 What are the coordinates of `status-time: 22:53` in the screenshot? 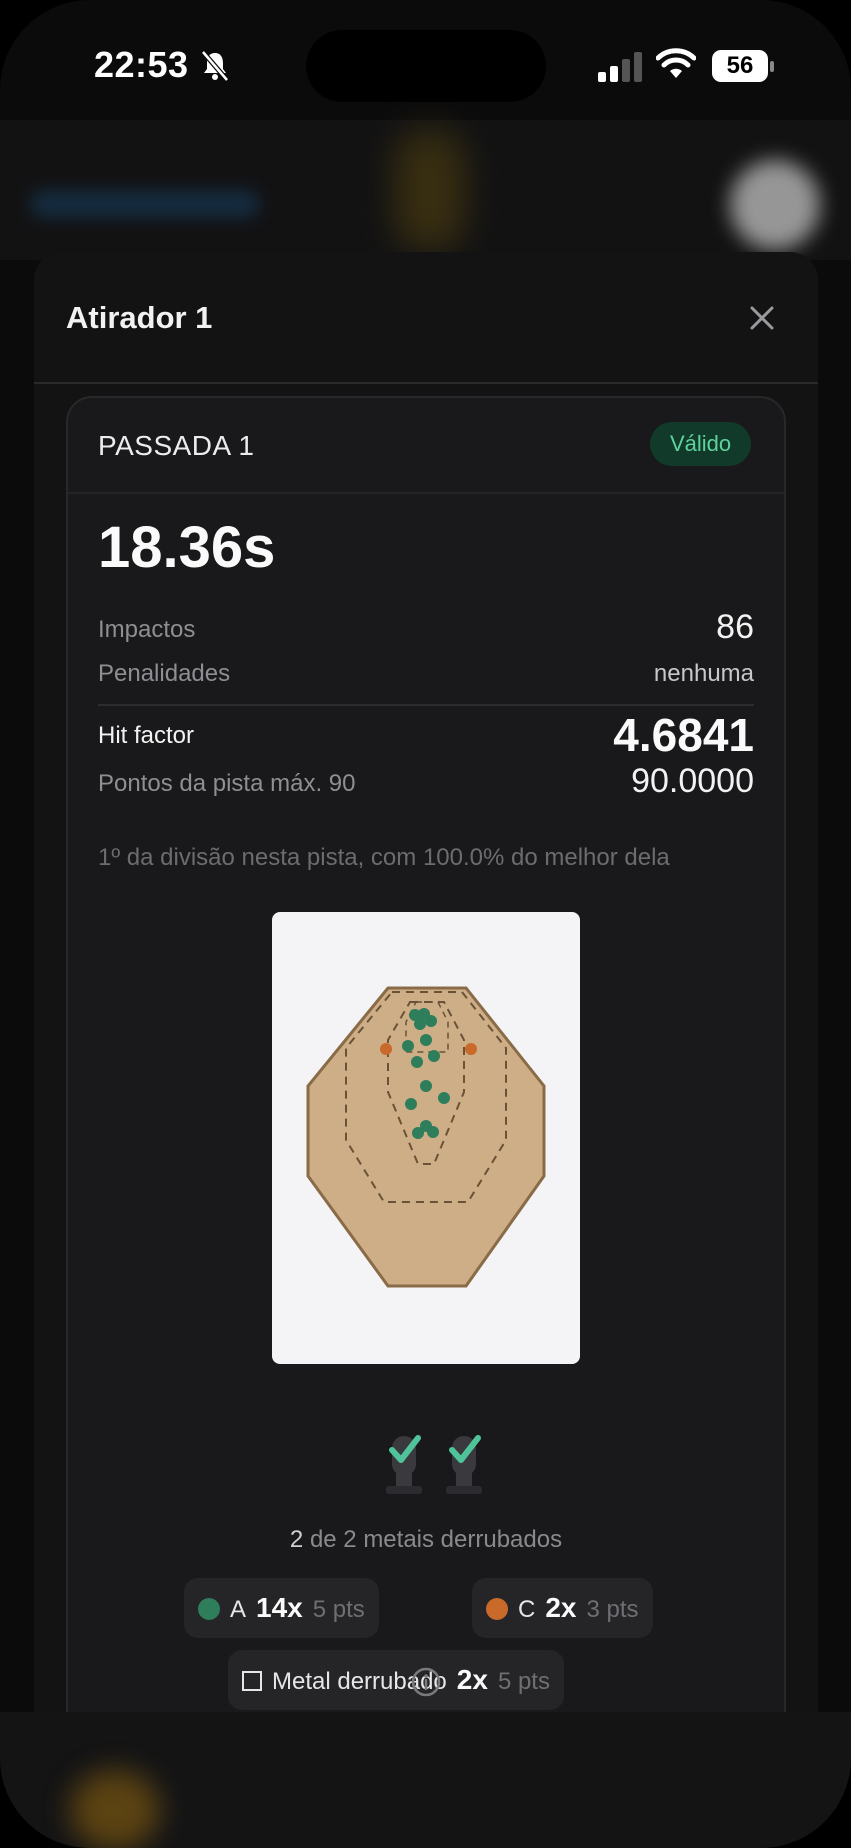 It's located at (141, 64).